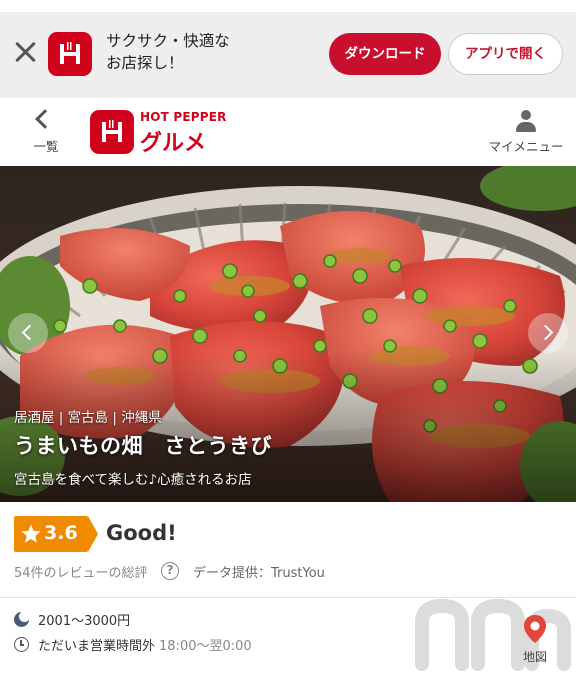  Describe the element at coordinates (22, 619) in the screenshot. I see `moon-icon` at that location.